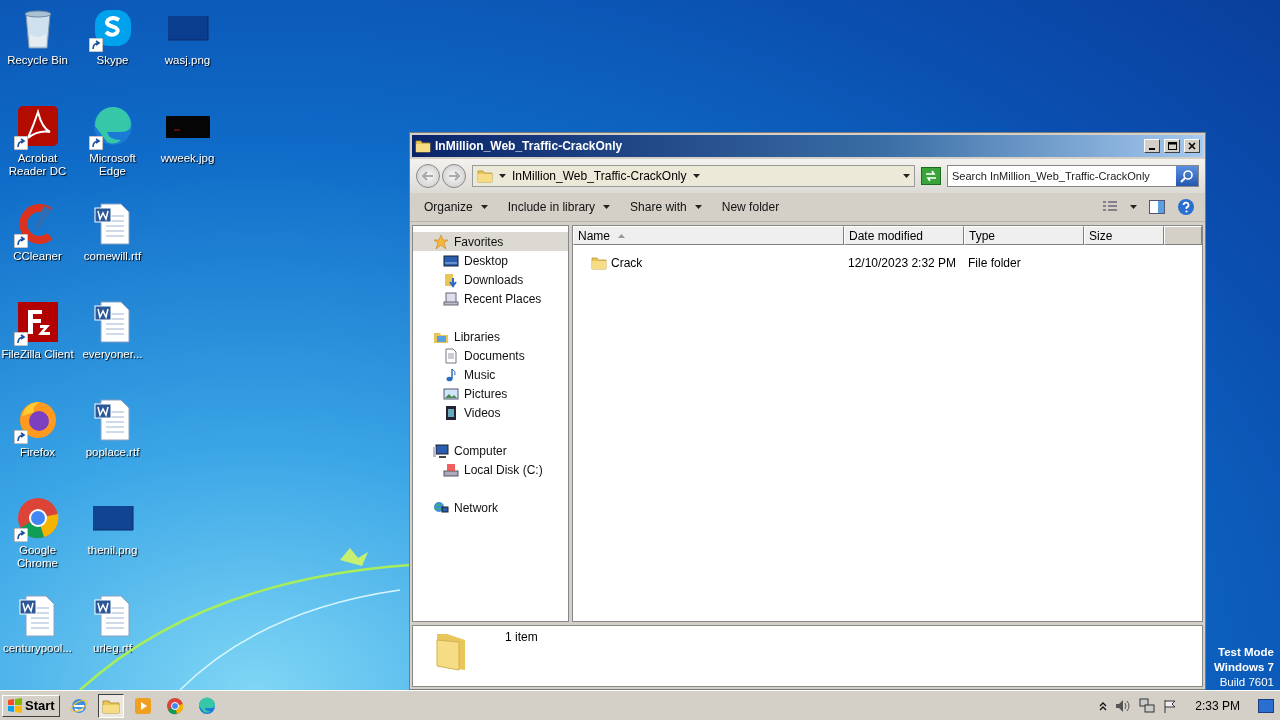  Describe the element at coordinates (750, 207) in the screenshot. I see `toolbar-button: New folder` at that location.